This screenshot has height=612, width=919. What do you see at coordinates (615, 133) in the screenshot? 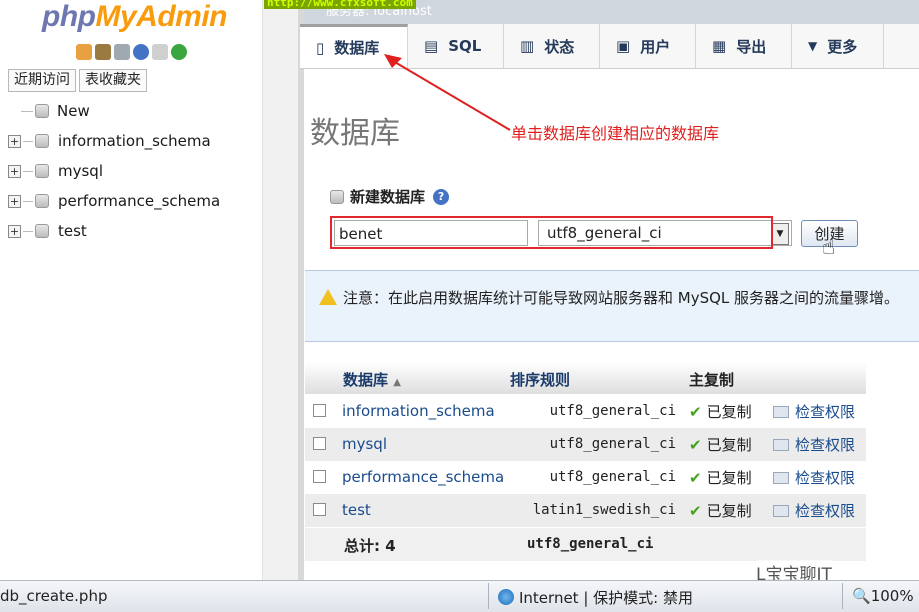
I see `annotation-text: 单击数据库创建相应的数据库` at bounding box center [615, 133].